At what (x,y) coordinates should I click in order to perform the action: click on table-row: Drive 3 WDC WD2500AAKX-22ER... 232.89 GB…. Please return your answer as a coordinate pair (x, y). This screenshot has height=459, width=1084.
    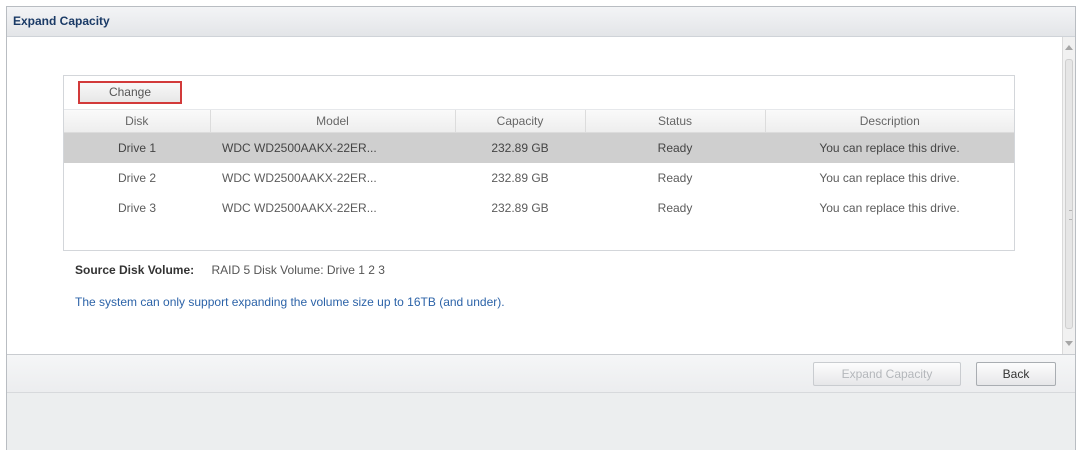
    Looking at the image, I should click on (539, 208).